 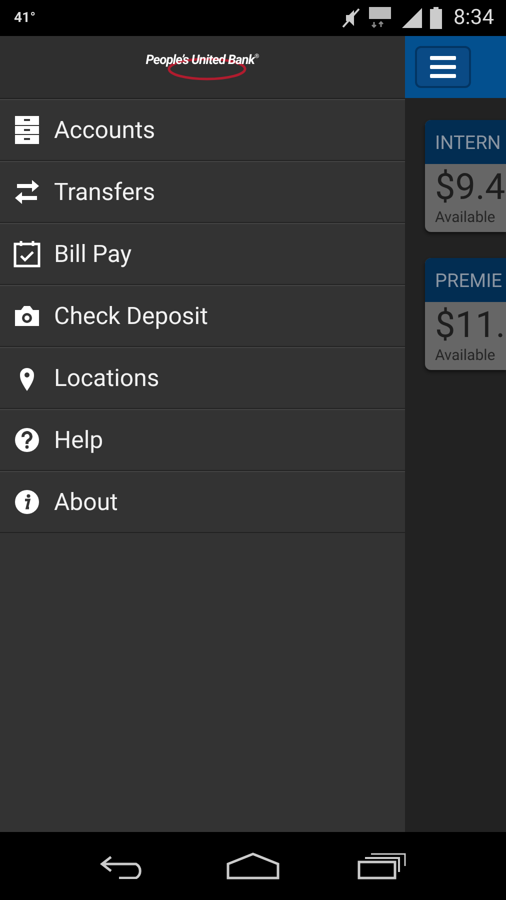 I want to click on account-card: PREMIE $11. Available, so click(x=465, y=314).